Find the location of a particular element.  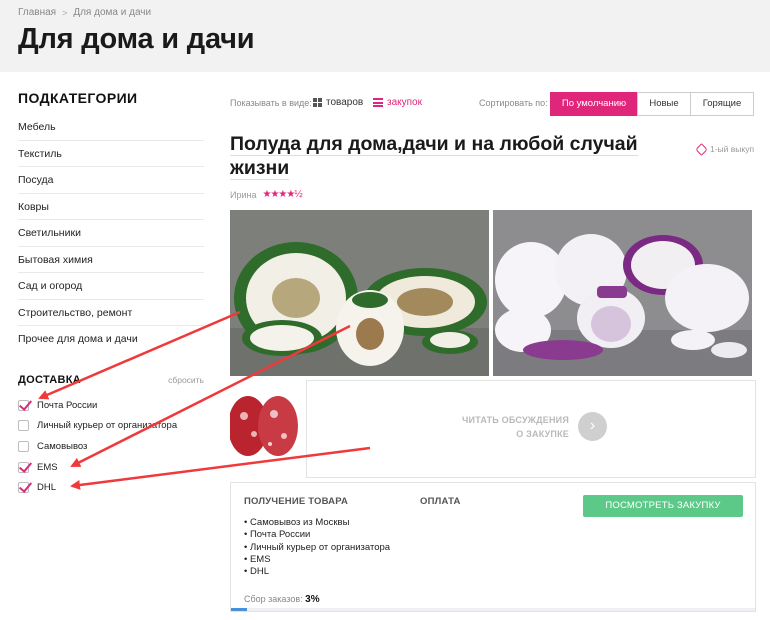

breadcrumb: Главная > Для дома и дачи is located at coordinates (84, 12).